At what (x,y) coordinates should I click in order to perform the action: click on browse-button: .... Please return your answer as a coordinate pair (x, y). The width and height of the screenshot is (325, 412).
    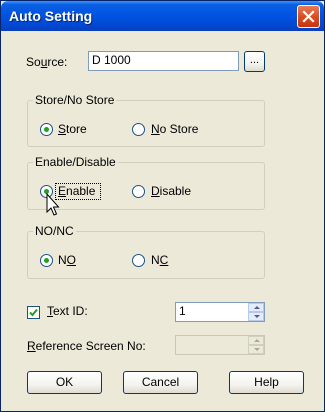
    Looking at the image, I should click on (254, 61).